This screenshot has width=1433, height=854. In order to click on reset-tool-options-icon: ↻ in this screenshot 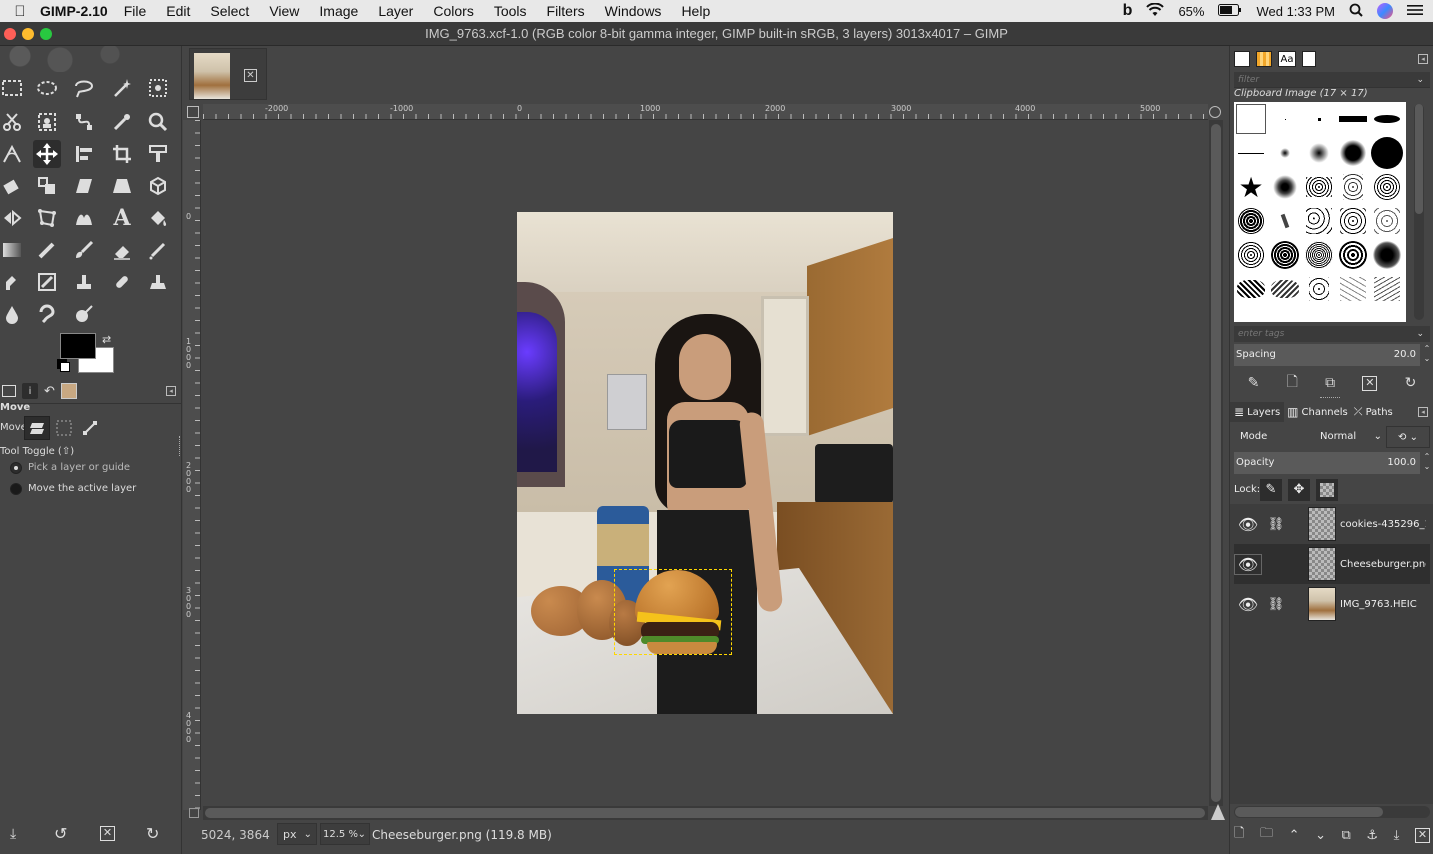, I will do `click(152, 833)`.